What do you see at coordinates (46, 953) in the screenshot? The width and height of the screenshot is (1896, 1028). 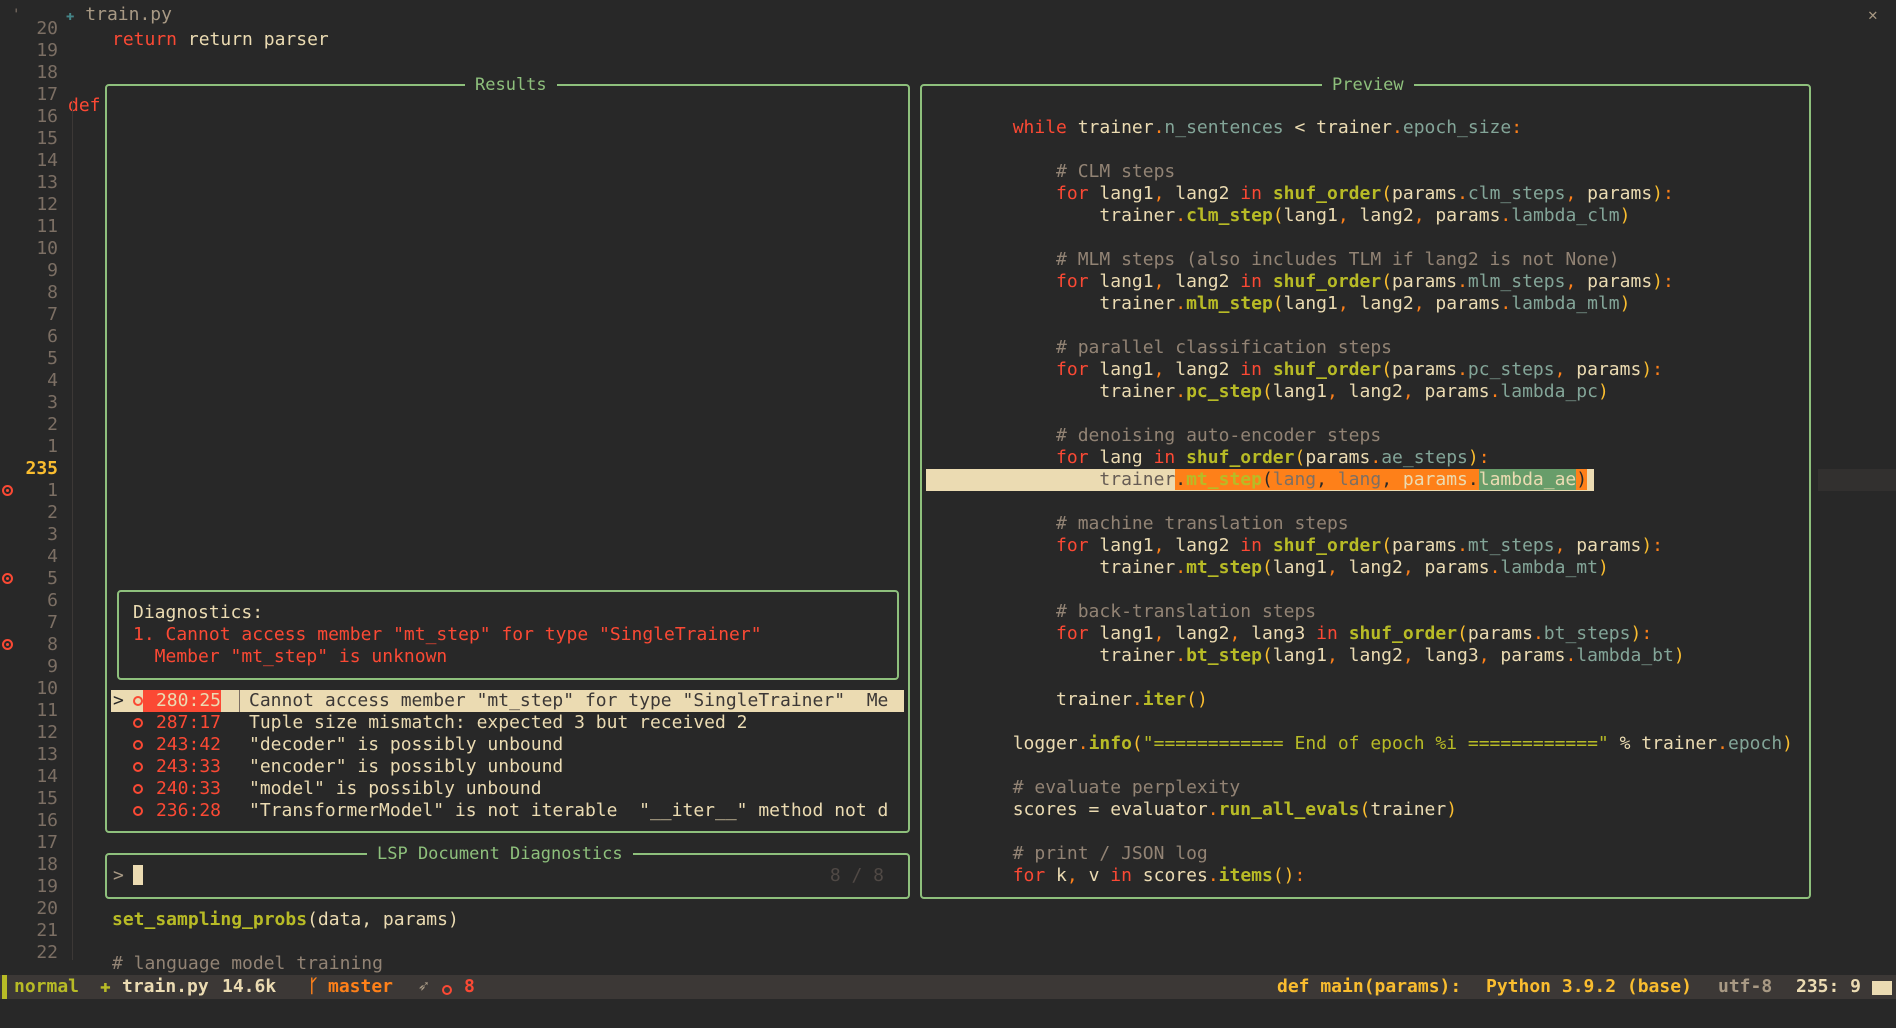 I see `gutter-line: 22` at bounding box center [46, 953].